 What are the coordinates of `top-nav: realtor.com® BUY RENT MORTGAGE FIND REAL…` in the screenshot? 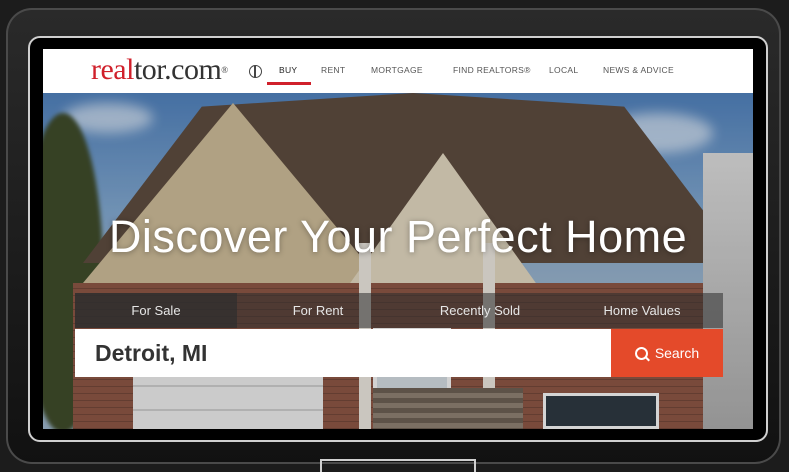 It's located at (398, 71).